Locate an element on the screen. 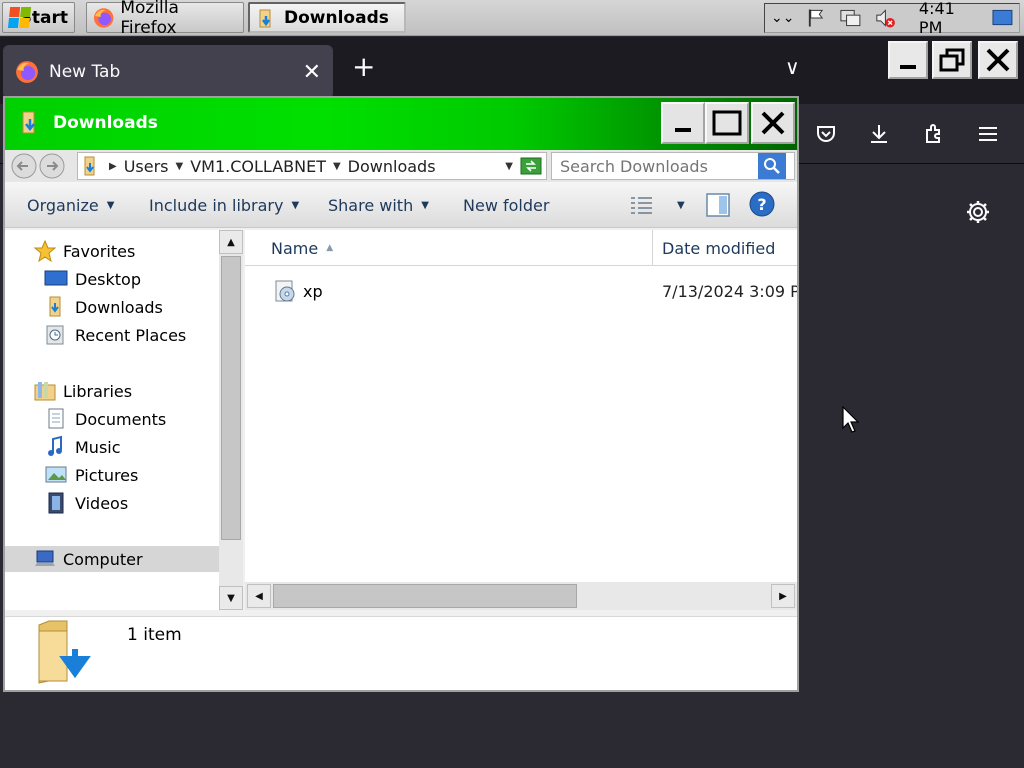 This screenshot has height=768, width=1024. documents-icon is located at coordinates (56, 418).